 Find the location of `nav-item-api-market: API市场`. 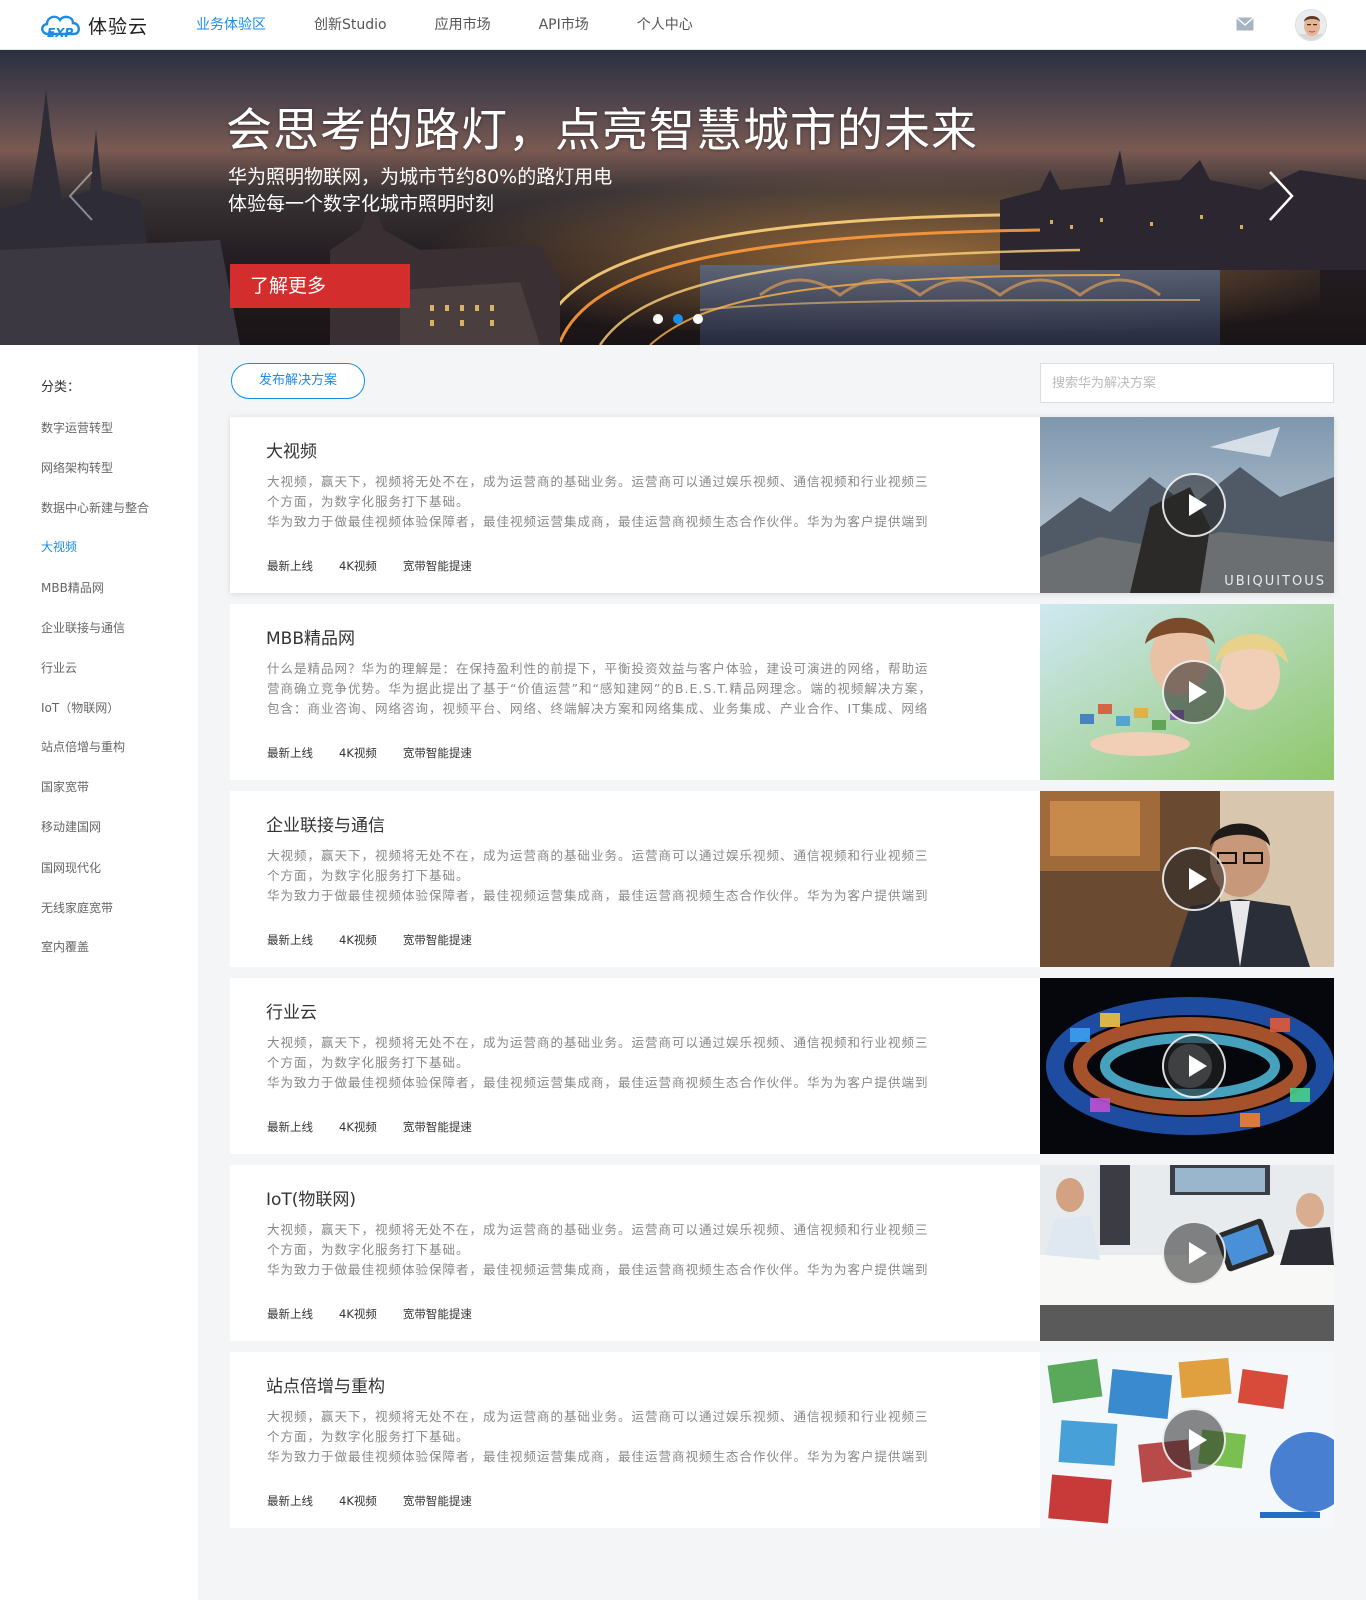

nav-item-api-market: API市场 is located at coordinates (564, 25).